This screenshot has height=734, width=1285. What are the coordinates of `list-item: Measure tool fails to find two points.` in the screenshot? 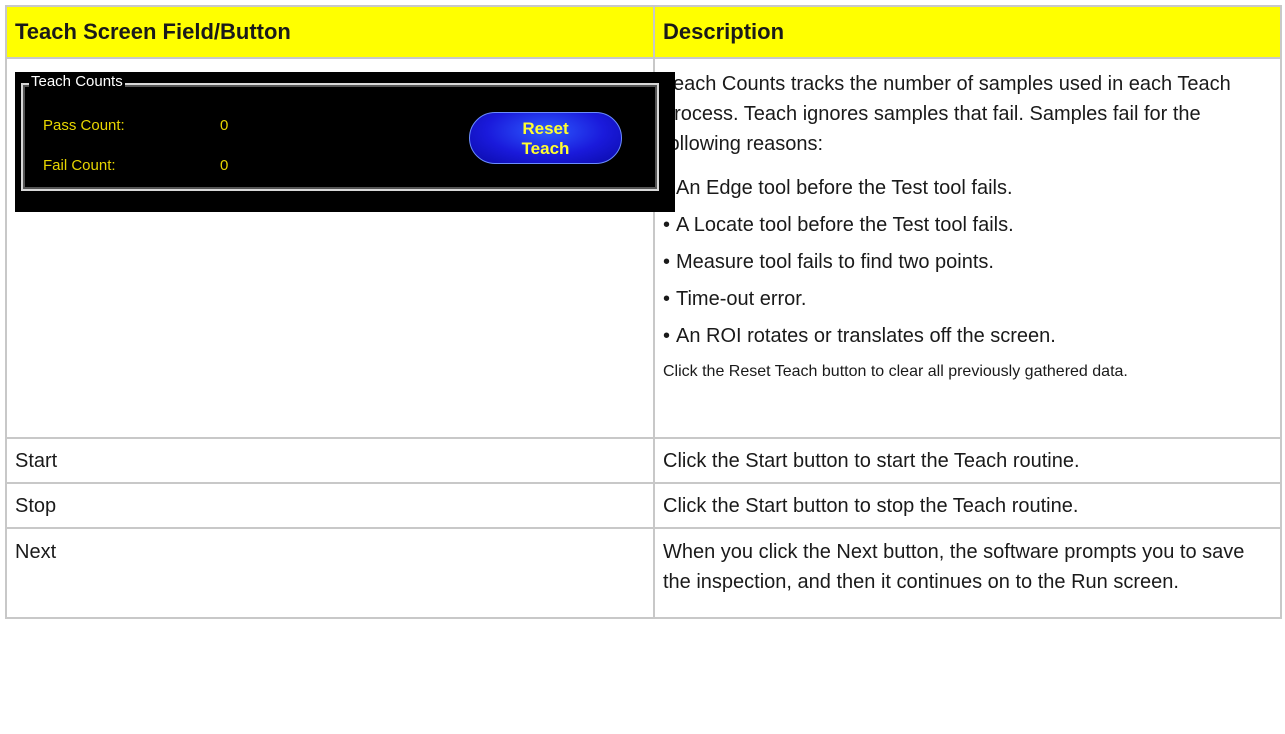 It's located at (967, 262).